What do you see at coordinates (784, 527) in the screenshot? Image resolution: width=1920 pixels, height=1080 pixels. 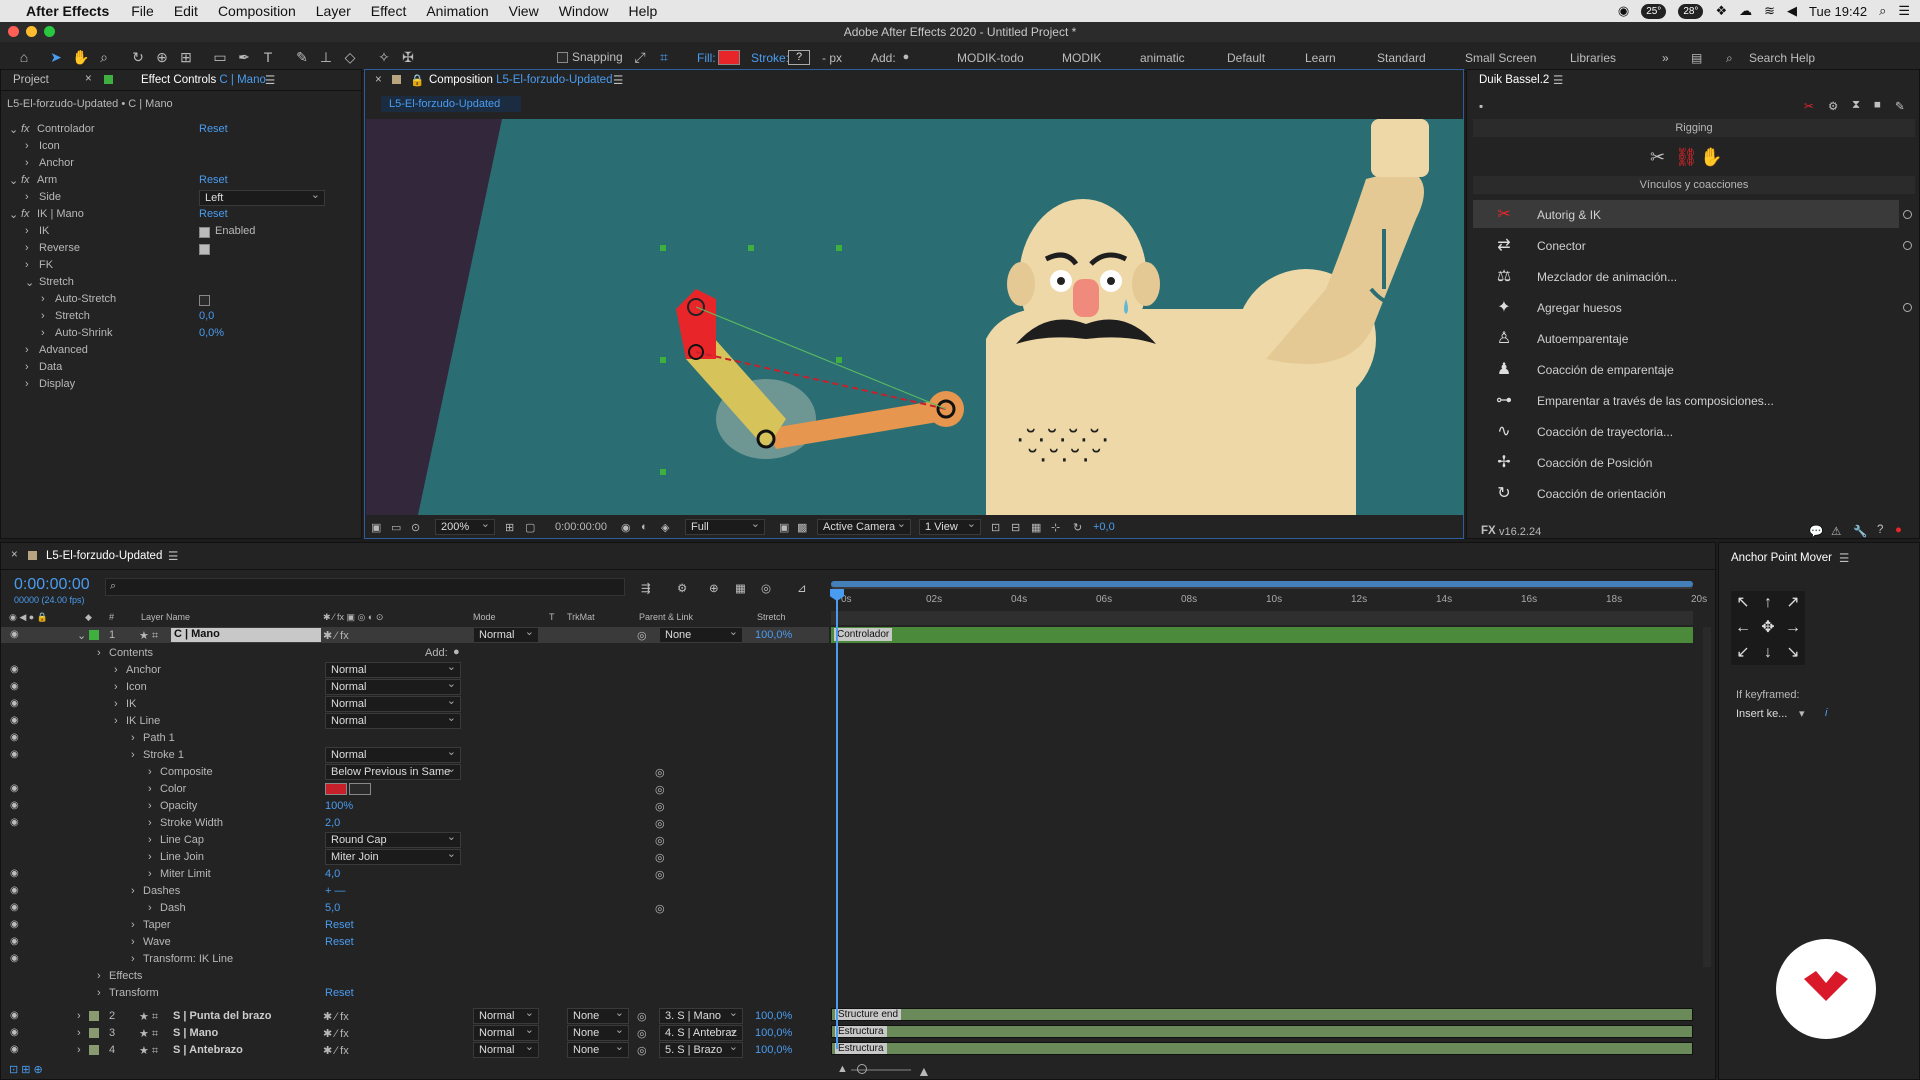 I see `roi-icon: ▣` at bounding box center [784, 527].